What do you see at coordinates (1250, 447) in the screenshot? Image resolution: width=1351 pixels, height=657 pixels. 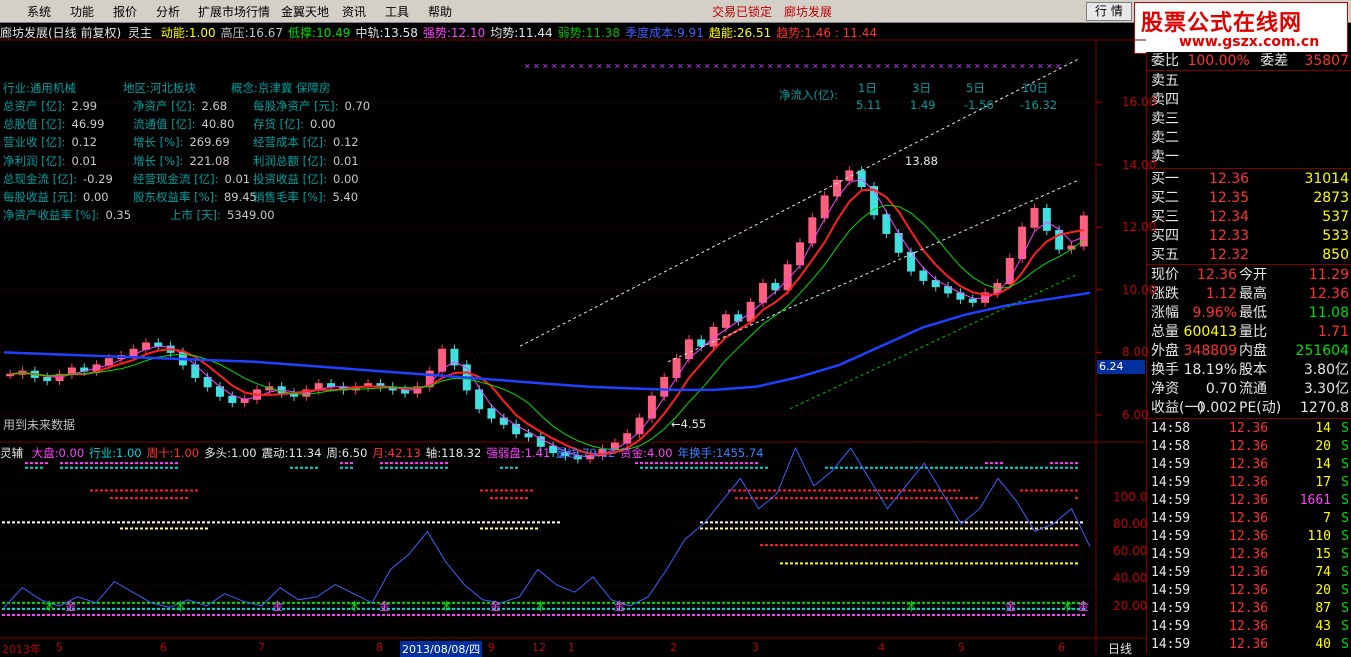 I see `tick-row: 14:58 12.36 20 S` at bounding box center [1250, 447].